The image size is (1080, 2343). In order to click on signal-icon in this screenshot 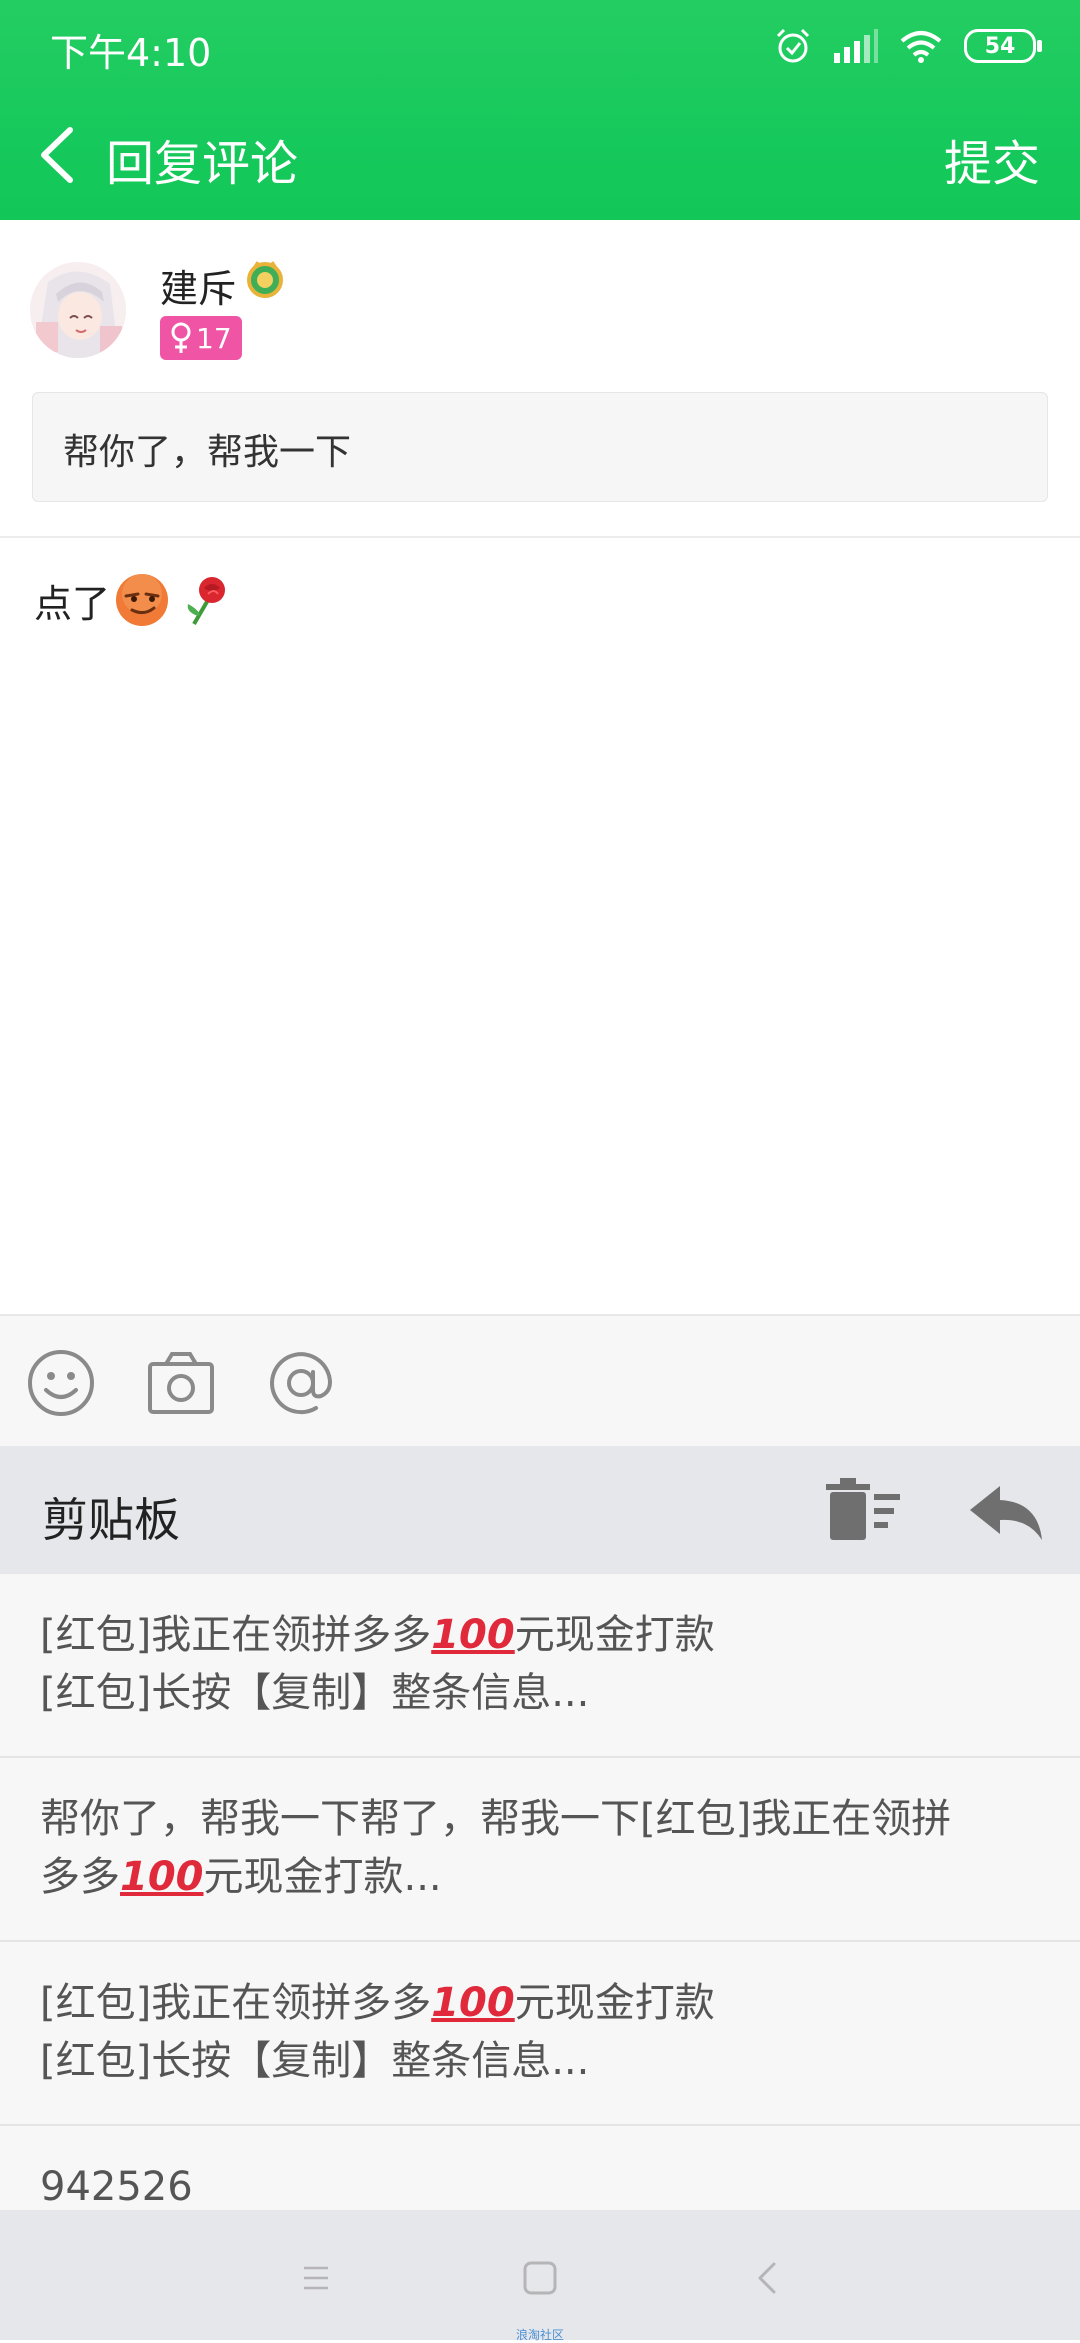, I will do `click(856, 46)`.